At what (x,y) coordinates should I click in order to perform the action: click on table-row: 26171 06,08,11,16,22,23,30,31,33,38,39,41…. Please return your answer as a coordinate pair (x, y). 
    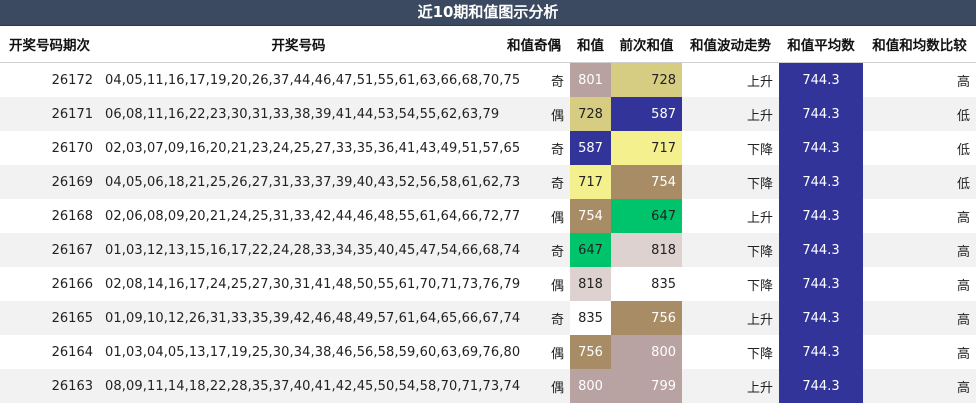
    Looking at the image, I should click on (488, 114).